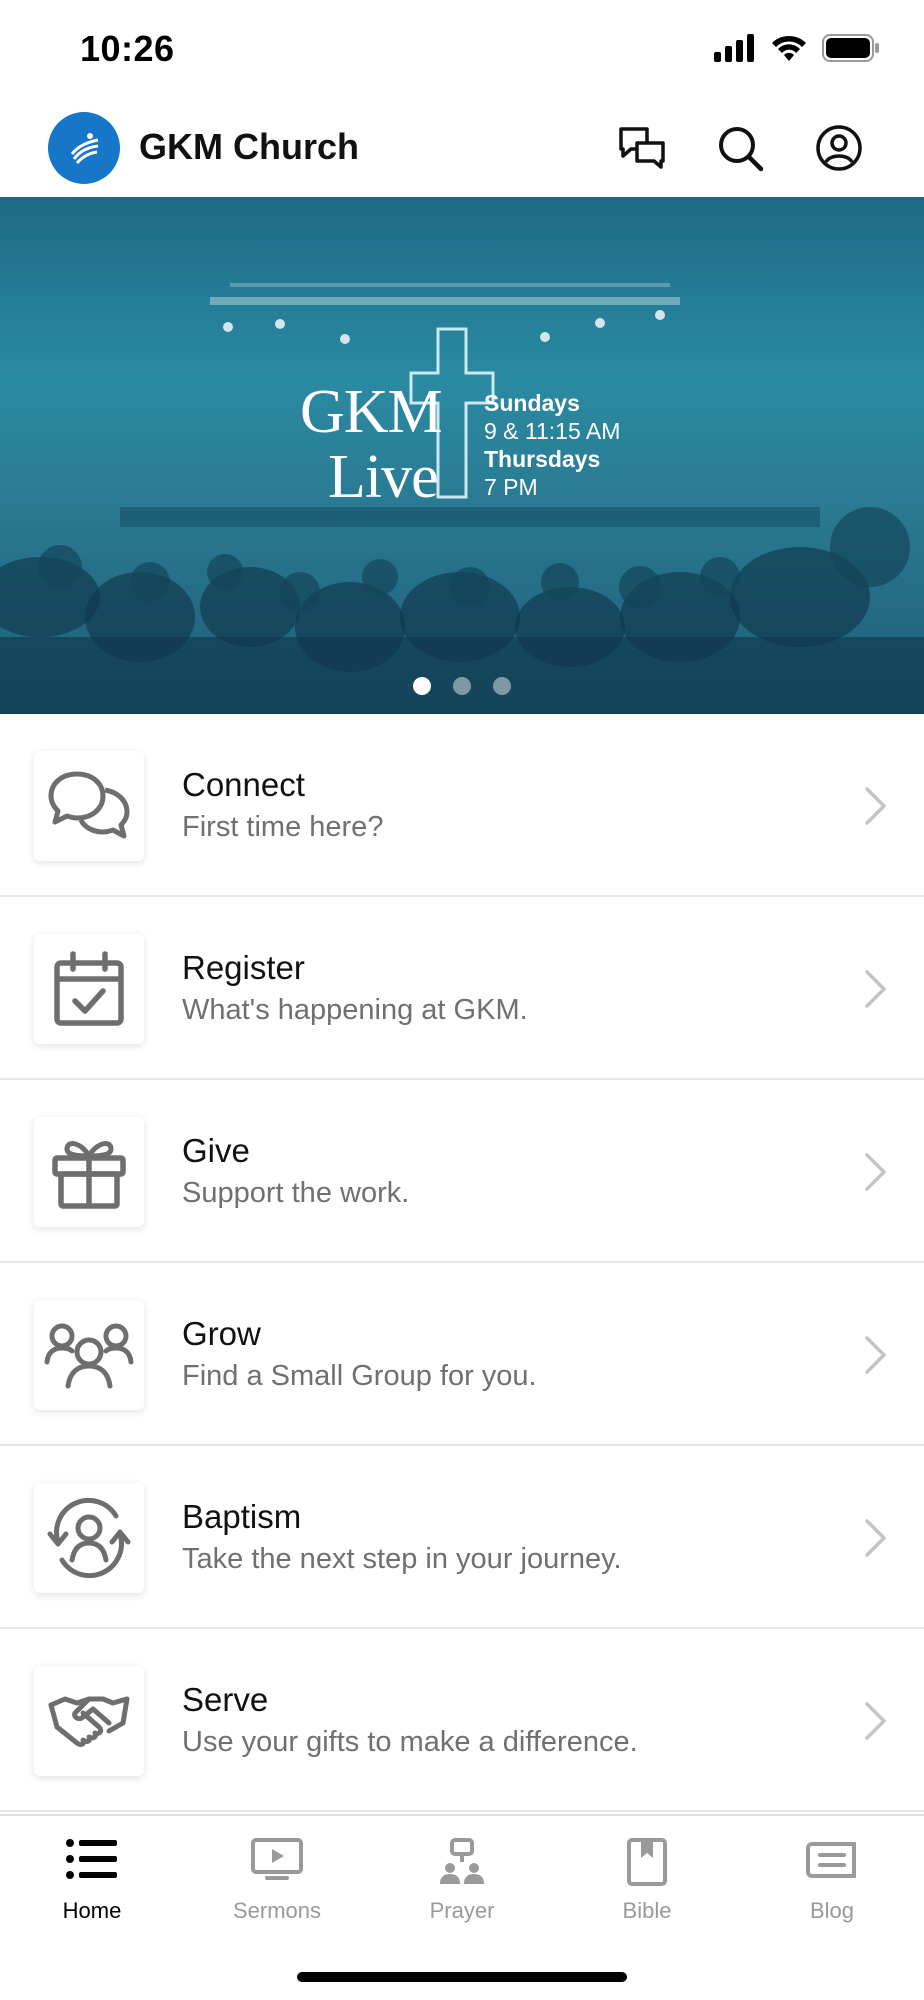 This screenshot has height=2000, width=924. I want to click on menu-item-title: Give, so click(216, 1150).